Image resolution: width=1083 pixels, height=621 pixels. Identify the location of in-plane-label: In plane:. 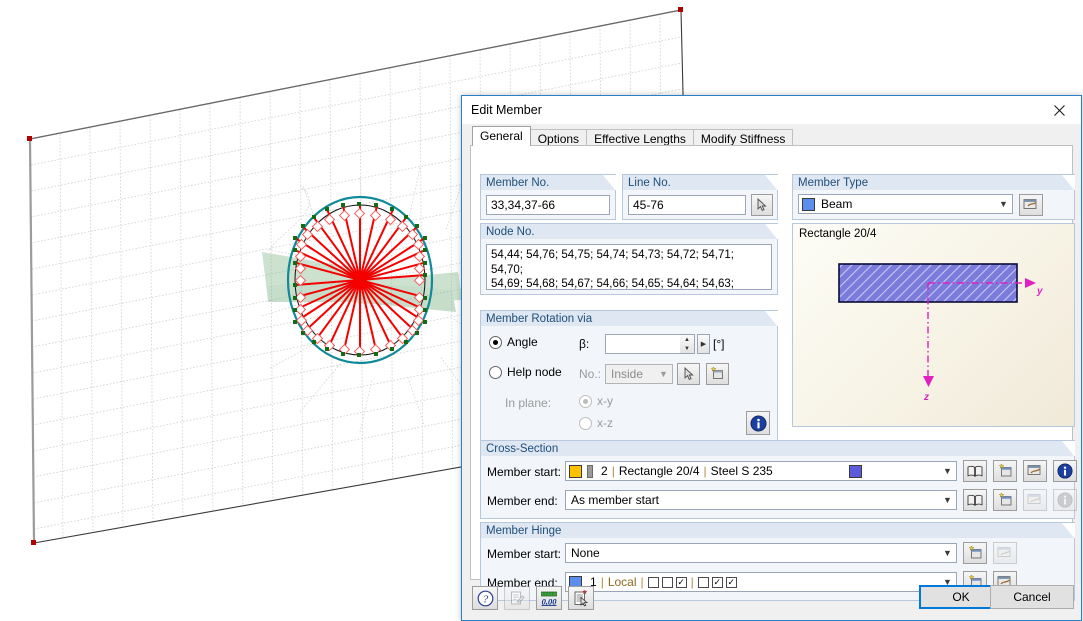
(528, 403).